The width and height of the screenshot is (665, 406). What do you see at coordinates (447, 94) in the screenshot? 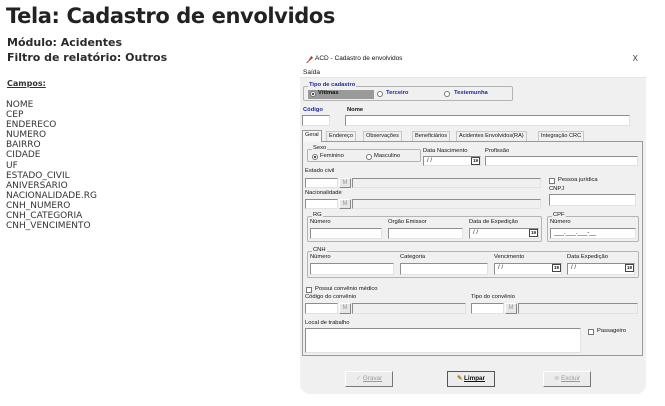
I see `radio-testemunha` at bounding box center [447, 94].